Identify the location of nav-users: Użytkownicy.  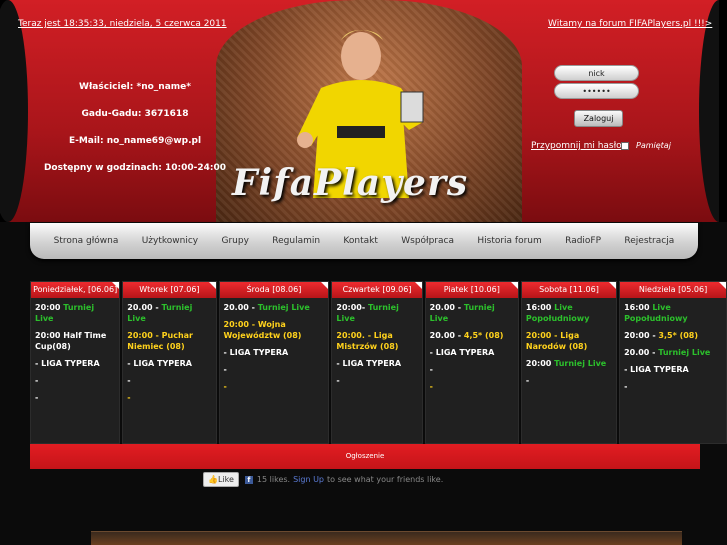
(170, 241).